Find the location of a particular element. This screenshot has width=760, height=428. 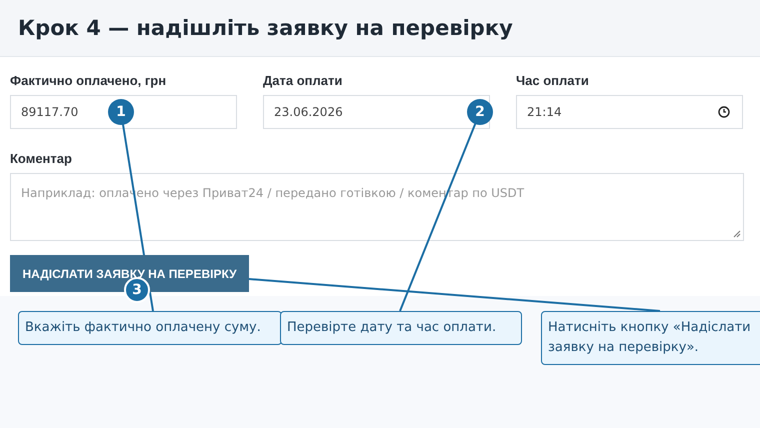

clock-icon is located at coordinates (724, 112).